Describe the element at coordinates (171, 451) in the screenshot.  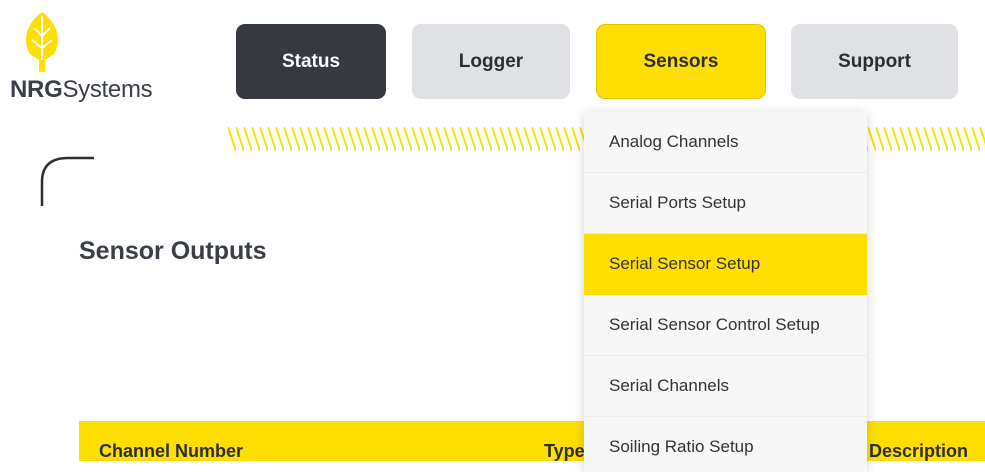
I see `column-header-channel-number: Channel Number` at that location.